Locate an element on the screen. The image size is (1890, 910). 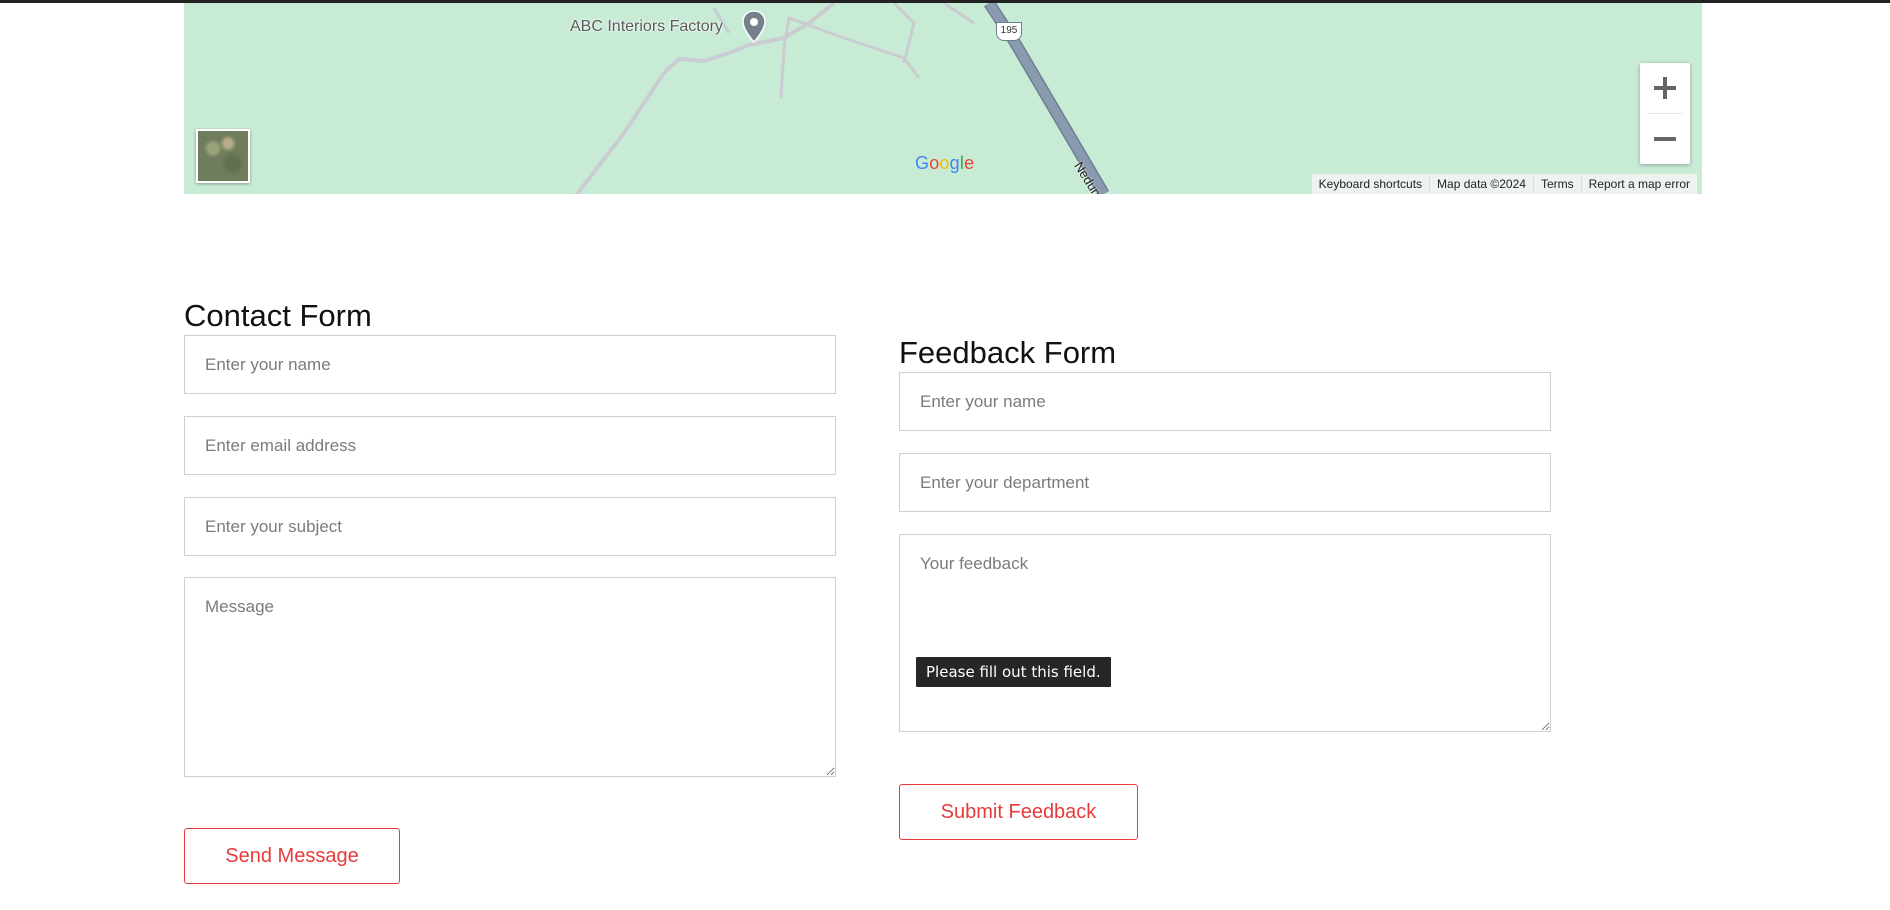
zoom-out-button is located at coordinates (1665, 139).